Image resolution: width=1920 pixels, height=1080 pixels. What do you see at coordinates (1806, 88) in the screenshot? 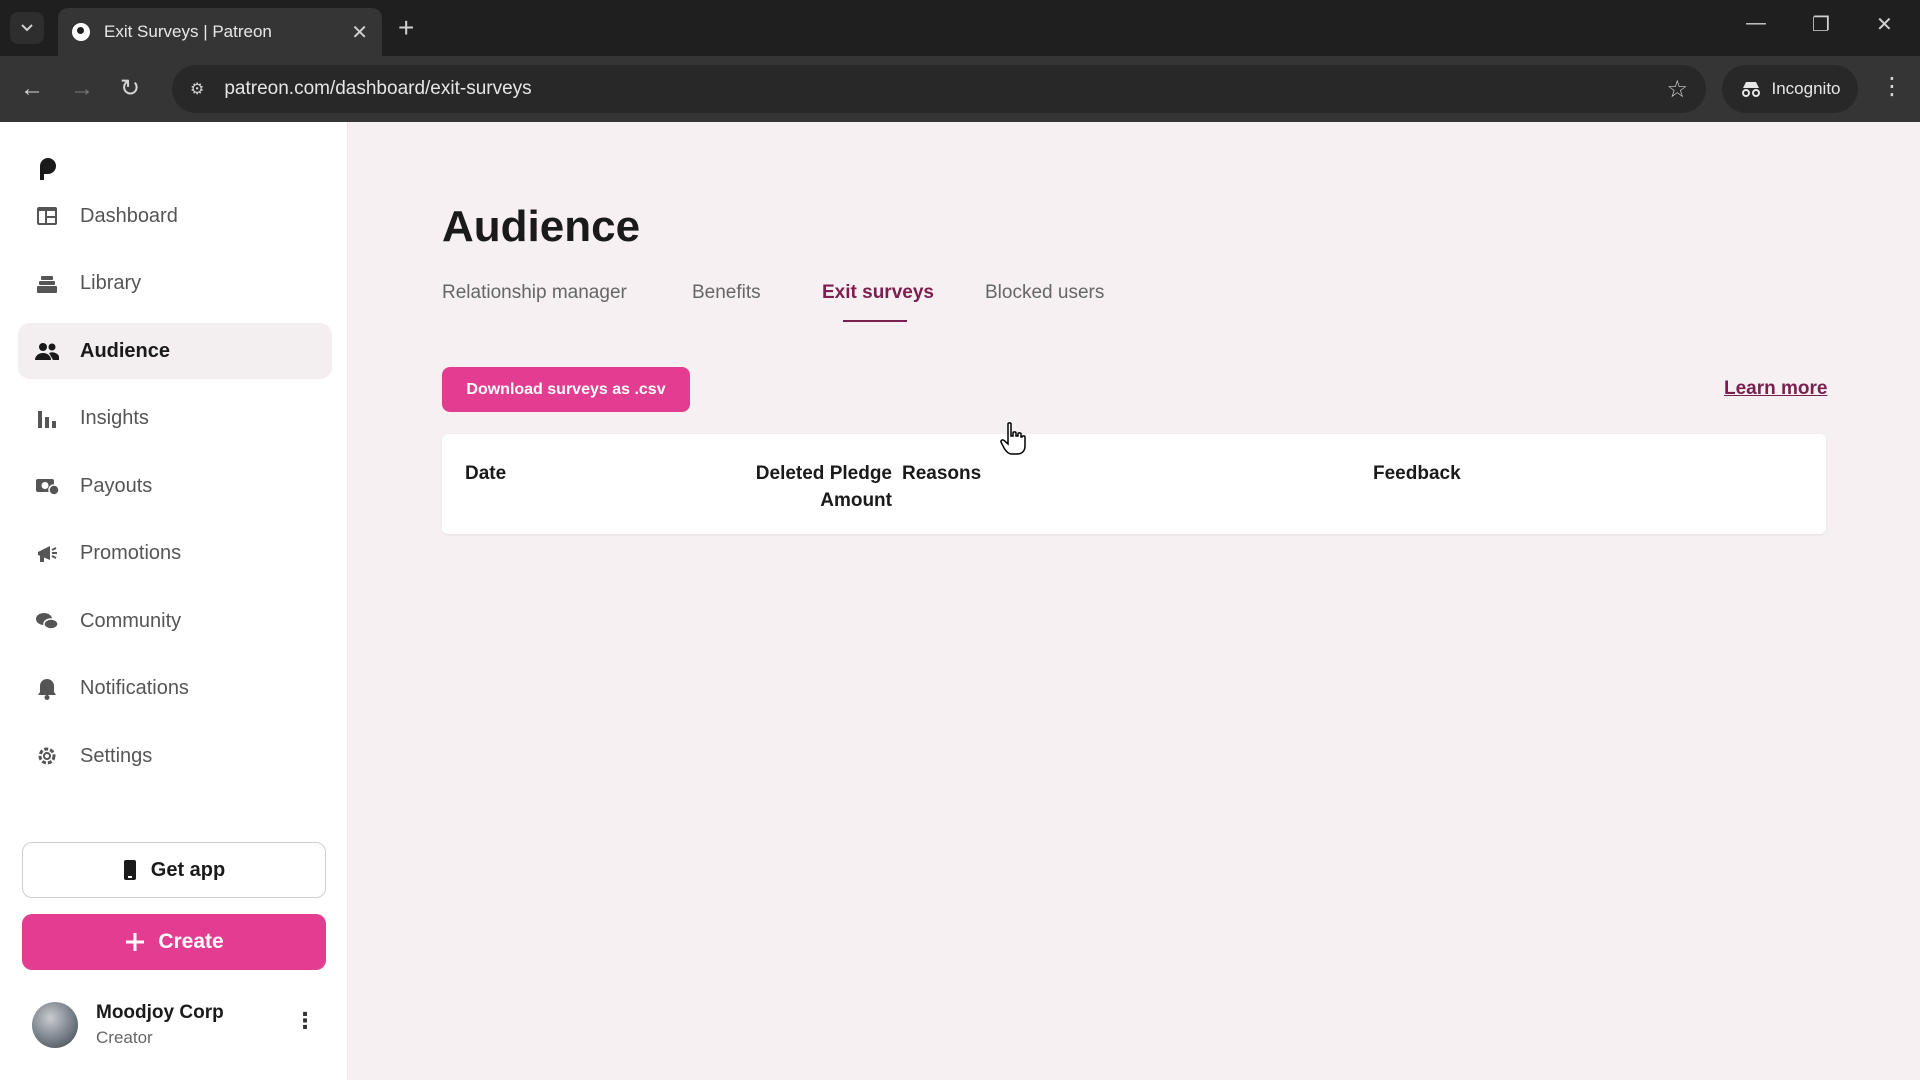
I see `incognito-label: Incognito` at bounding box center [1806, 88].